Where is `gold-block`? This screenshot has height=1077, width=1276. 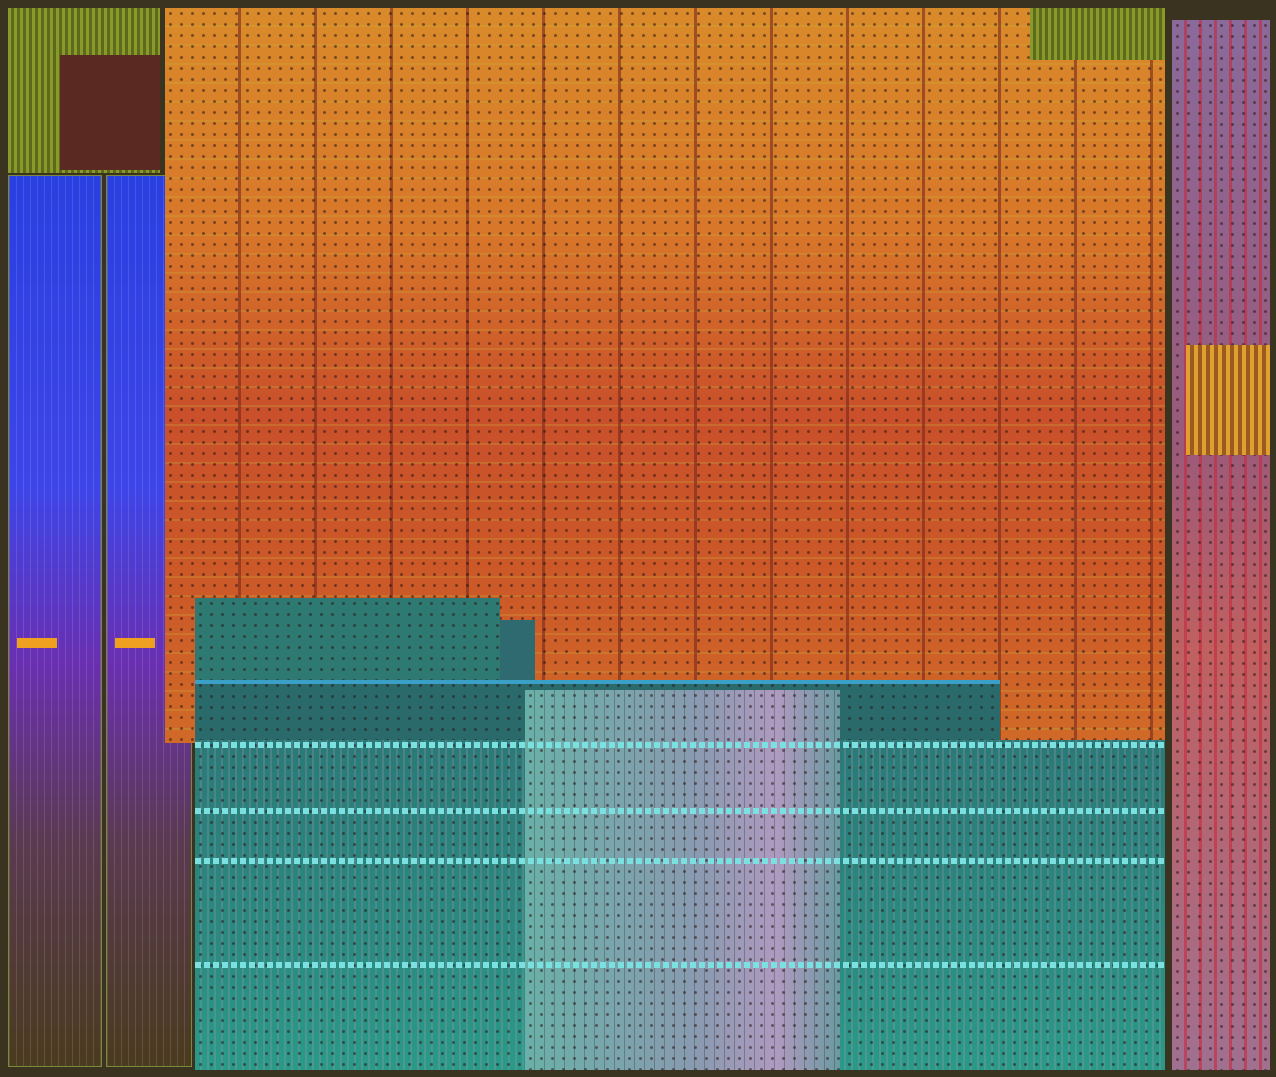 gold-block is located at coordinates (1228, 400).